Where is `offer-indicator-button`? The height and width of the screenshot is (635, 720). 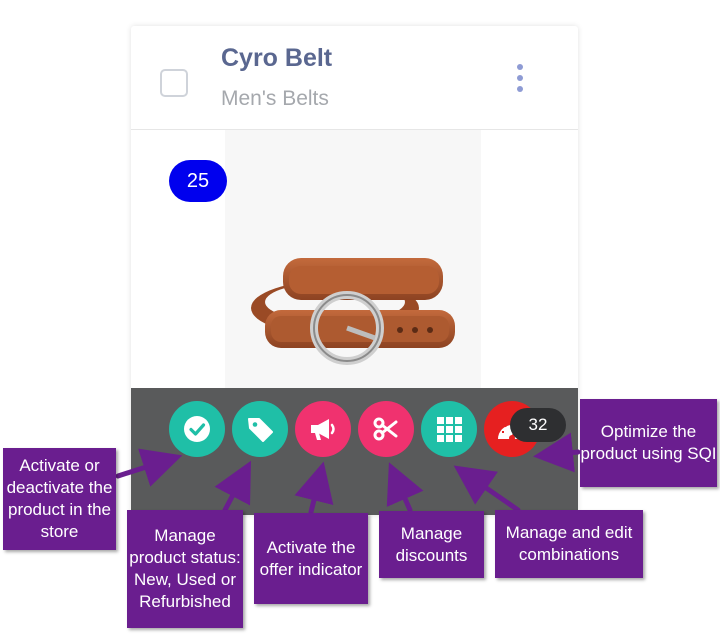 offer-indicator-button is located at coordinates (323, 429).